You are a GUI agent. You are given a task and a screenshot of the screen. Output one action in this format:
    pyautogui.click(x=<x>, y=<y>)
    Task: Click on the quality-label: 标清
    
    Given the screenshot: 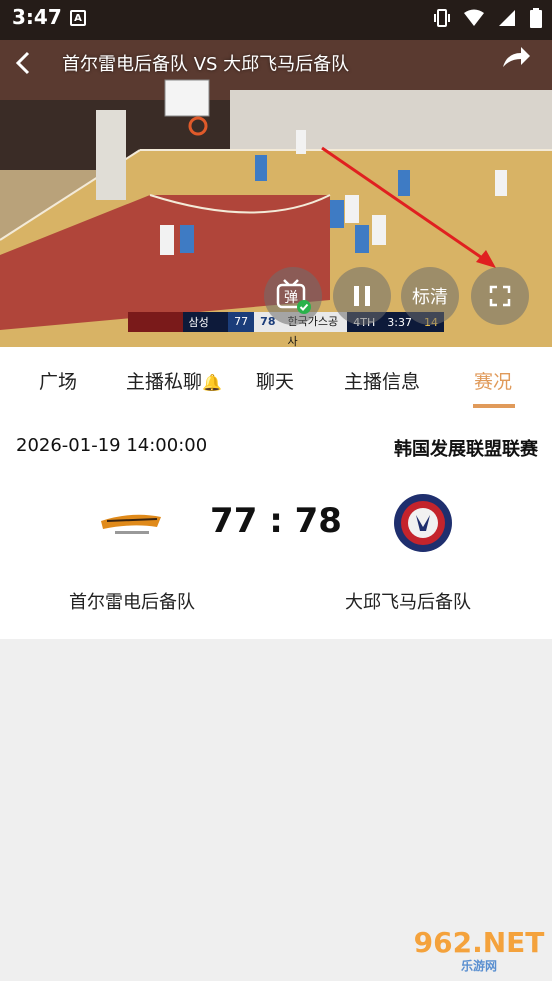 What is the action you would take?
    pyautogui.click(x=430, y=297)
    